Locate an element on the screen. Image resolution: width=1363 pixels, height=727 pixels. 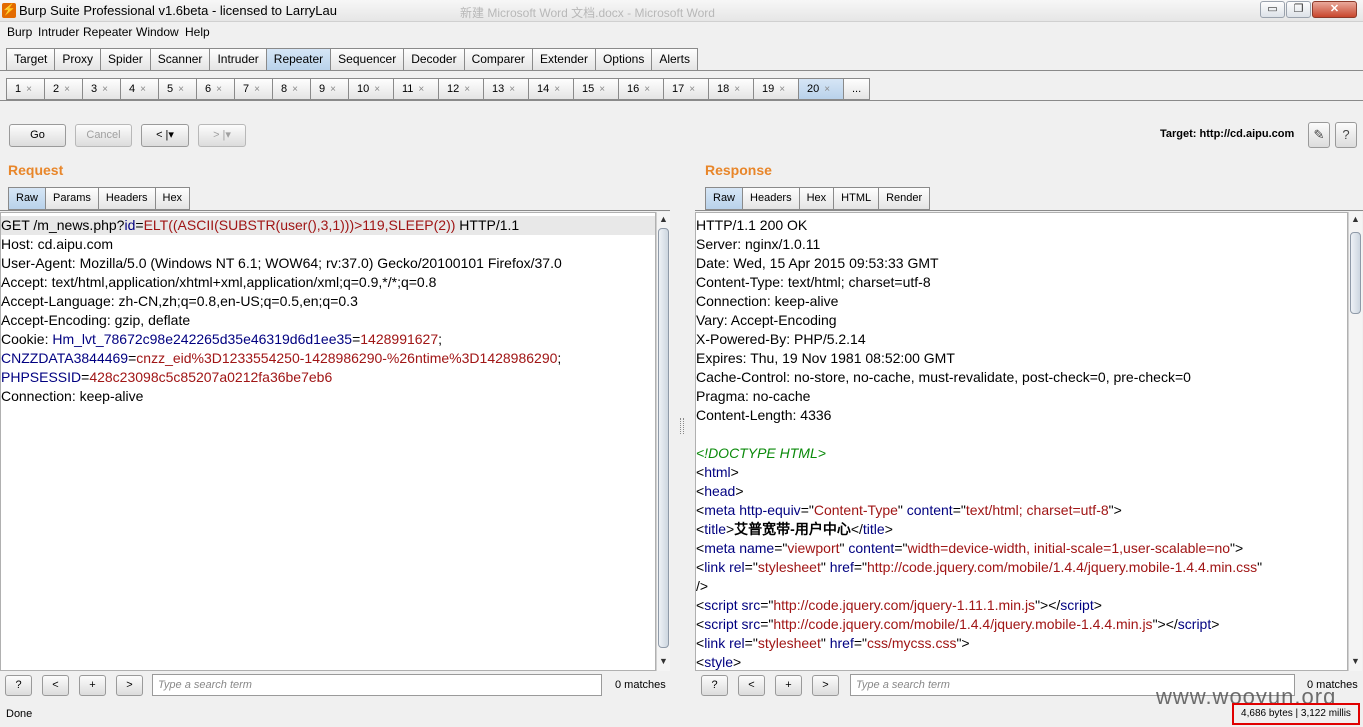
tab-spider: Spider is located at coordinates (125, 59).